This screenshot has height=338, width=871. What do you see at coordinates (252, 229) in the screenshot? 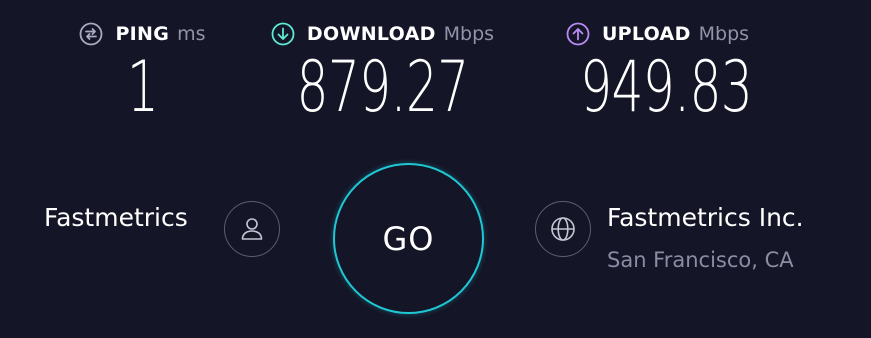
I see `user-icon` at bounding box center [252, 229].